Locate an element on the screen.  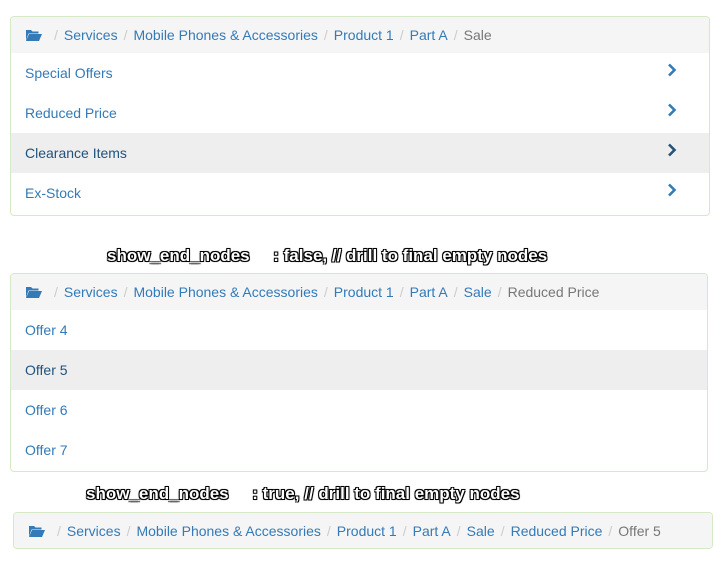
menu-item-highlighted: Offer 5 is located at coordinates (359, 370).